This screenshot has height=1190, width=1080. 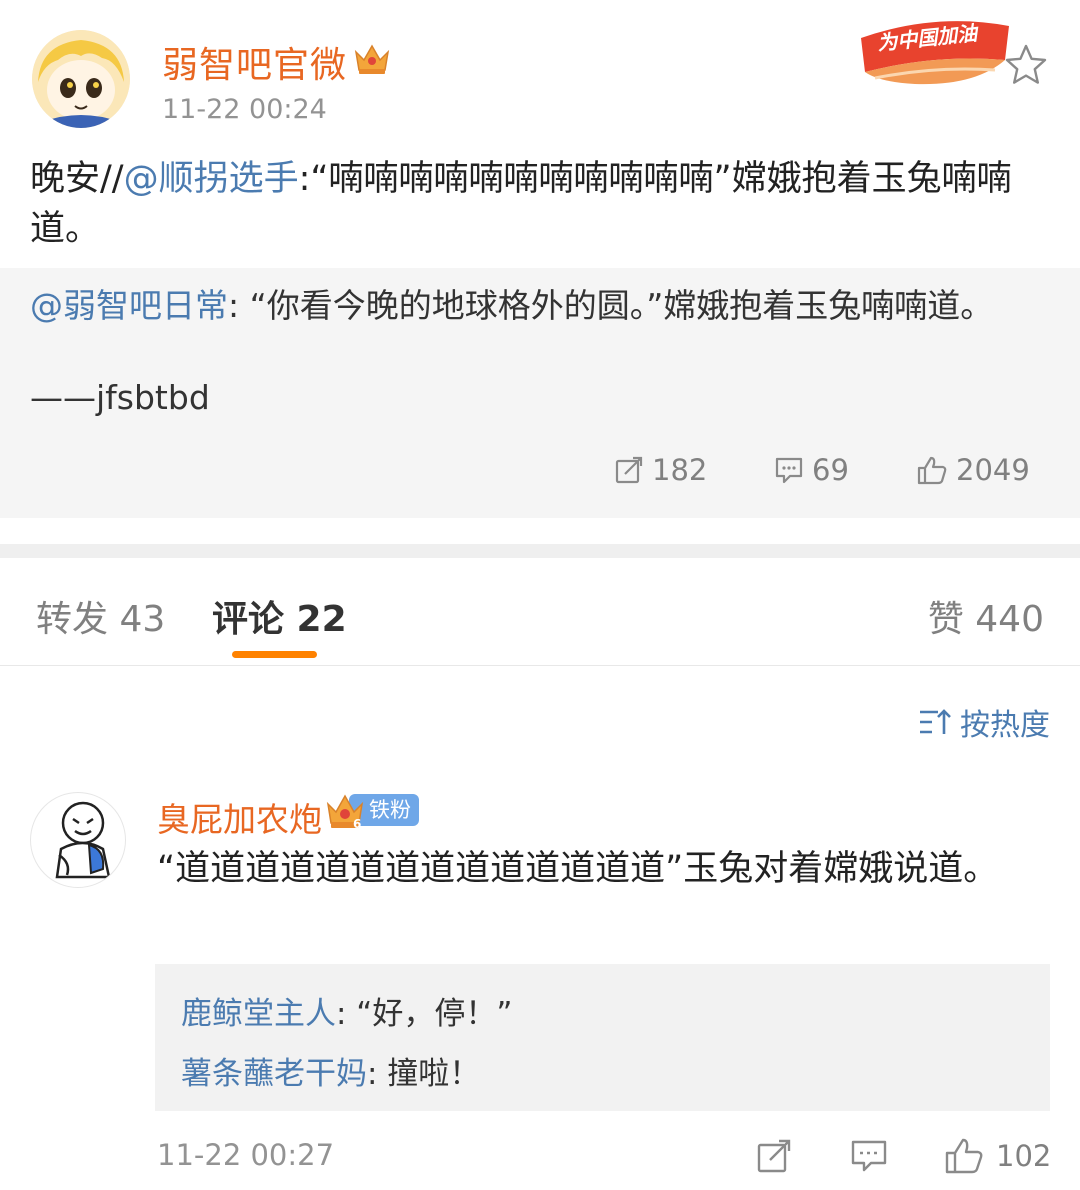 I want to click on sort-button: 按热度, so click(x=984, y=722).